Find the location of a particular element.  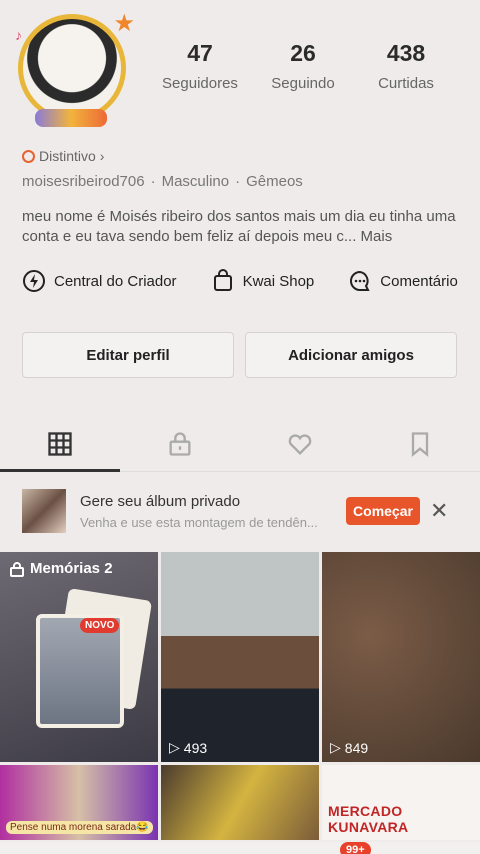

profile-meta: moisesribeirod706 · Masculino · Gêmeos is located at coordinates (162, 181).